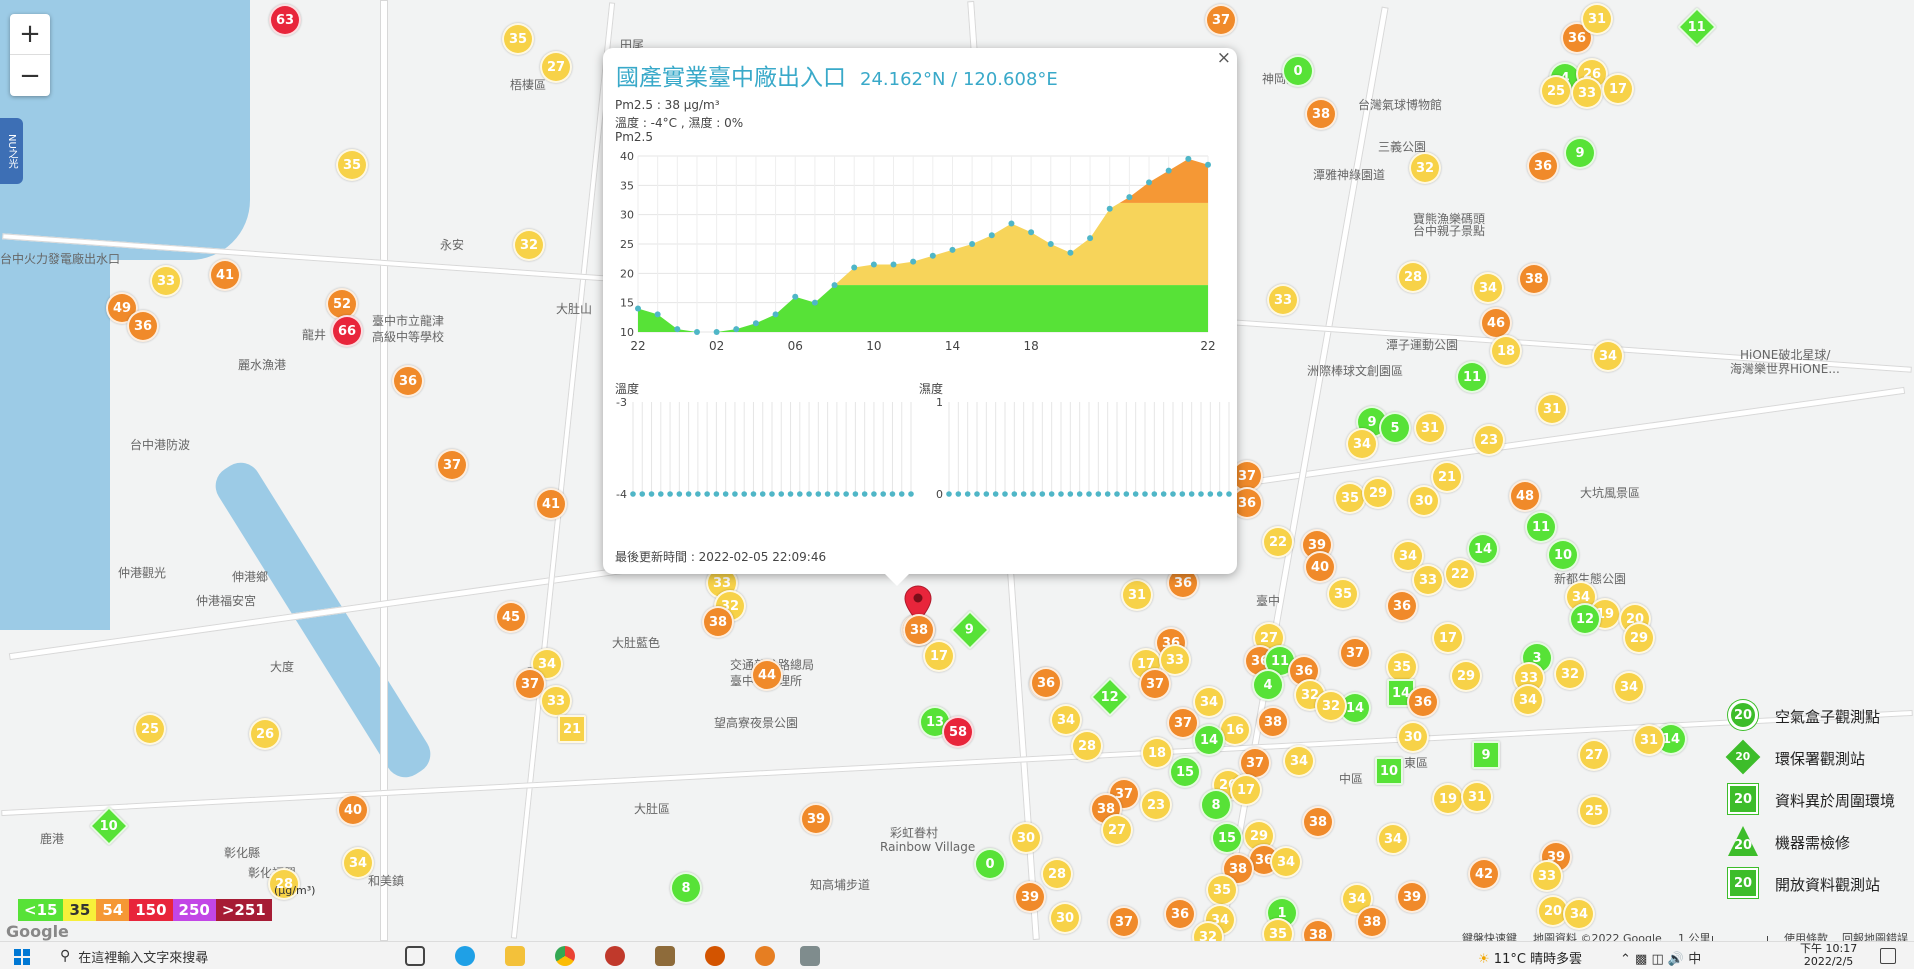 The height and width of the screenshot is (969, 1914). What do you see at coordinates (109, 826) in the screenshot?
I see `epa-station-marker: 10` at bounding box center [109, 826].